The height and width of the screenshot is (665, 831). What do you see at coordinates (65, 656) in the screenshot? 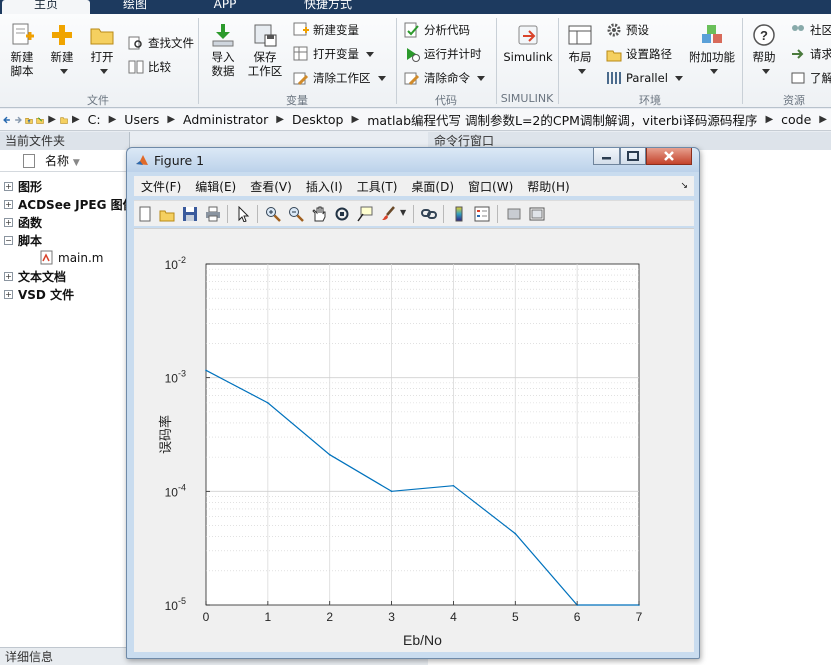
I see `details-panel-header: 详细信息` at bounding box center [65, 656].